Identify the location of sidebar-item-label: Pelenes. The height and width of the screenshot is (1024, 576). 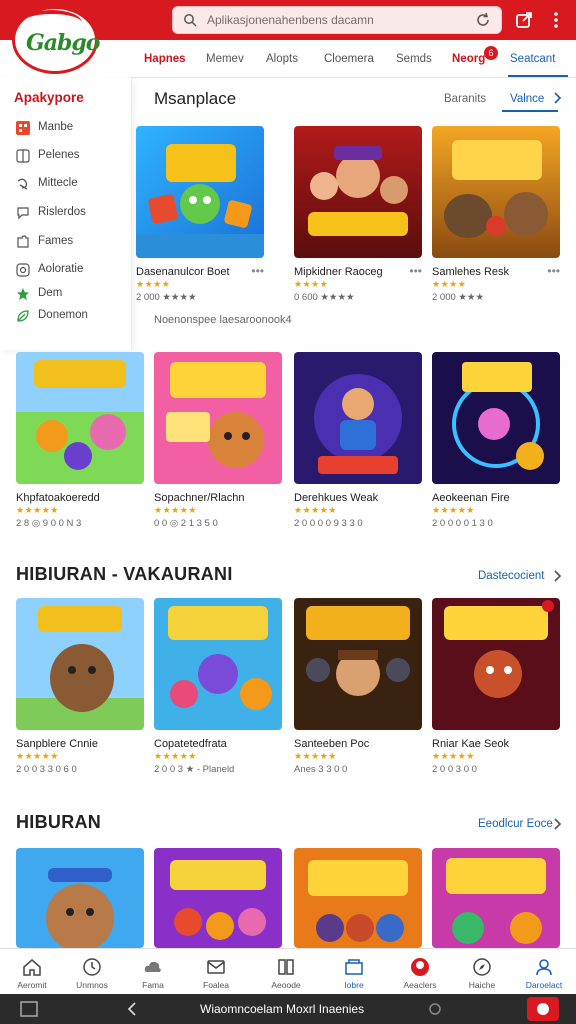
(59, 155).